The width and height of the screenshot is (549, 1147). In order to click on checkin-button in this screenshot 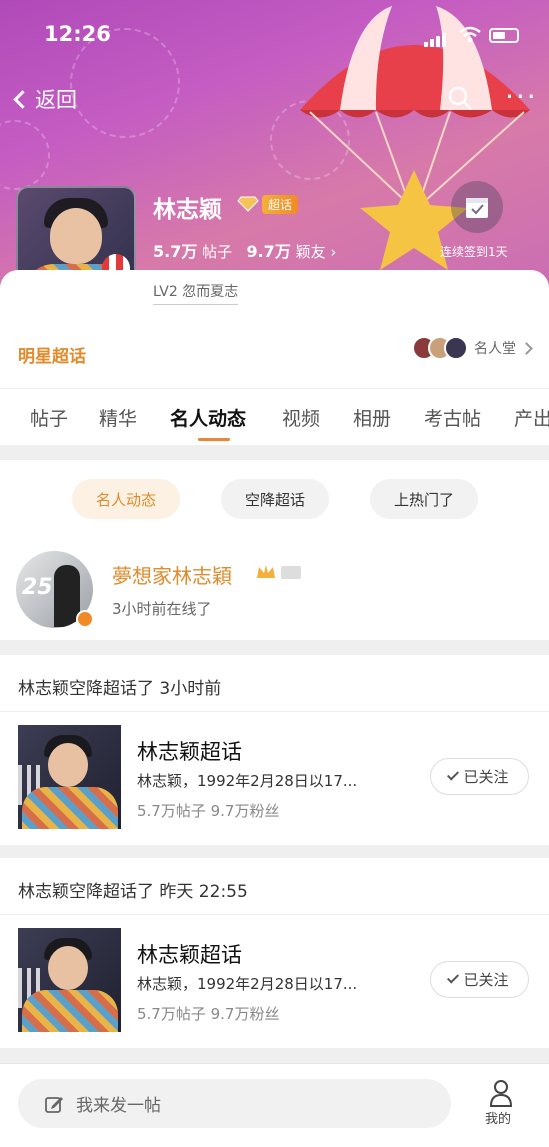, I will do `click(477, 207)`.